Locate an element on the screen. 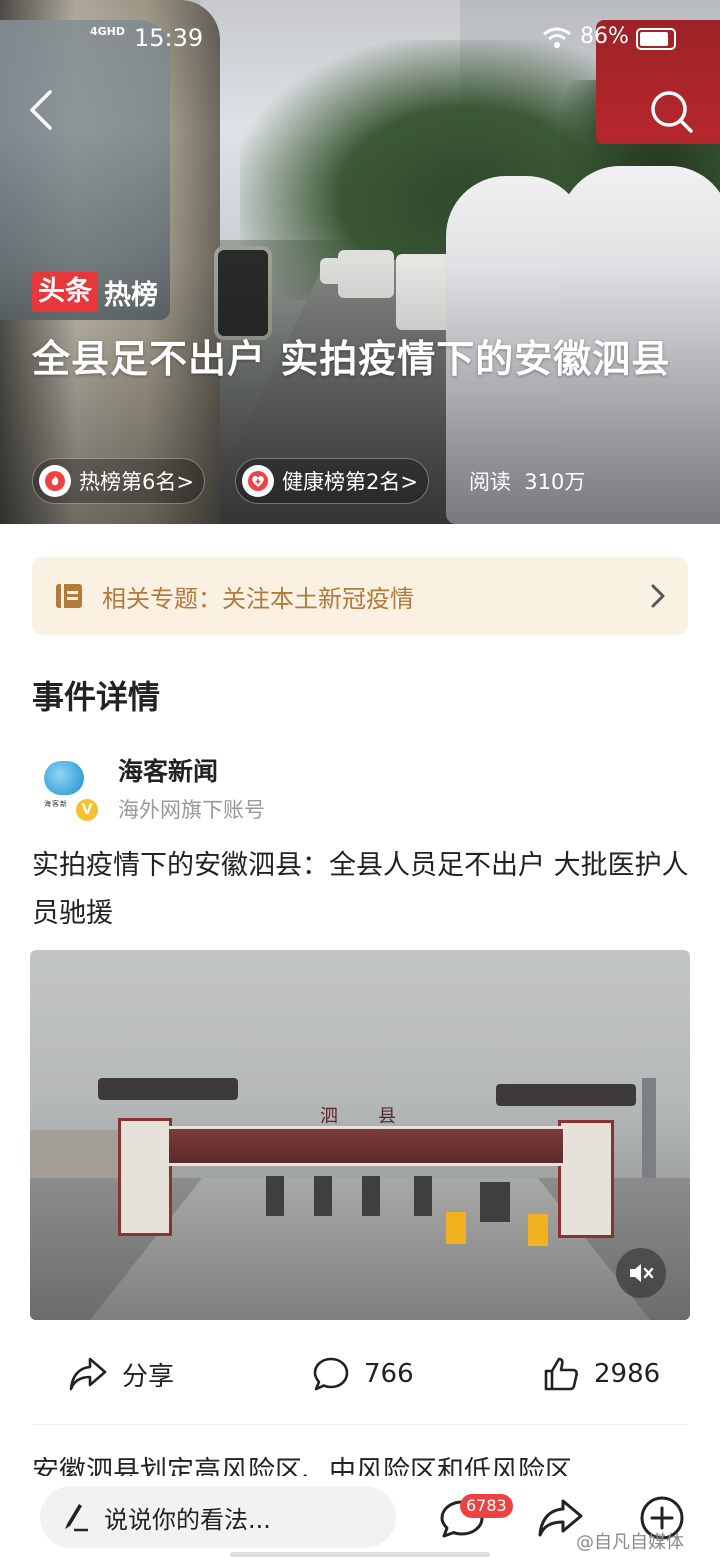  book-icon is located at coordinates (69, 596).